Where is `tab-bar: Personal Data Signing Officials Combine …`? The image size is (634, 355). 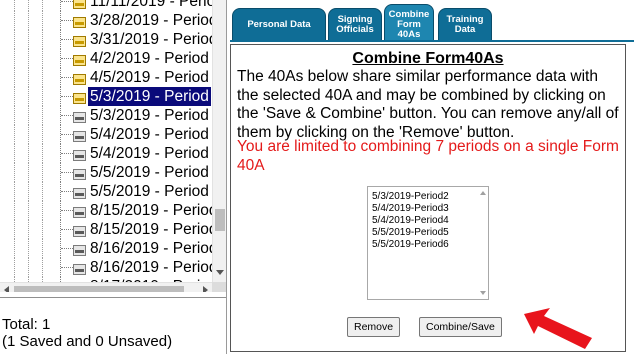 tab-bar: Personal Data Signing Officials Combine … is located at coordinates (432, 21).